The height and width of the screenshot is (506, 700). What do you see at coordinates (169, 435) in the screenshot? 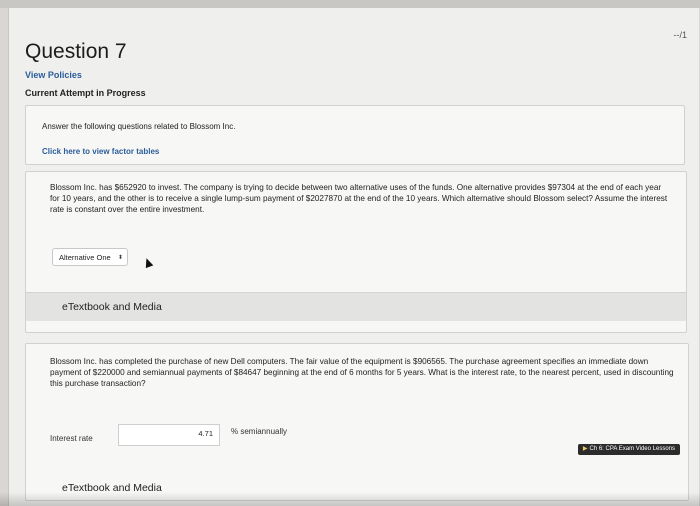
I see `interest-rate-input: 4.71` at bounding box center [169, 435].